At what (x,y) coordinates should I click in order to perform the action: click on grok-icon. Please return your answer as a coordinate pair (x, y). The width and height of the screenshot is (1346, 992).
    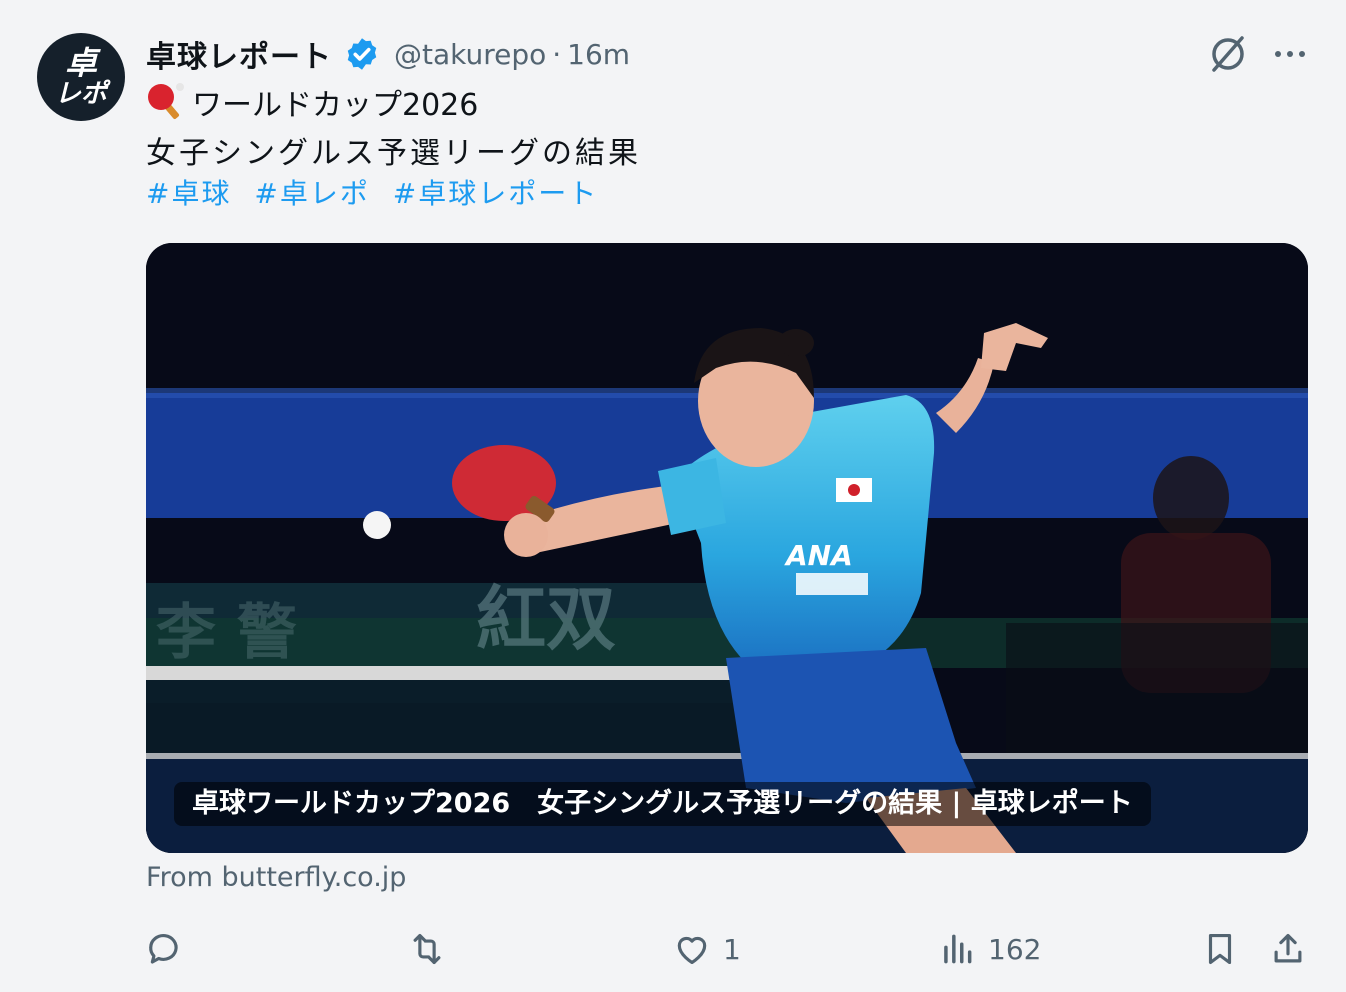
    Looking at the image, I should click on (1228, 54).